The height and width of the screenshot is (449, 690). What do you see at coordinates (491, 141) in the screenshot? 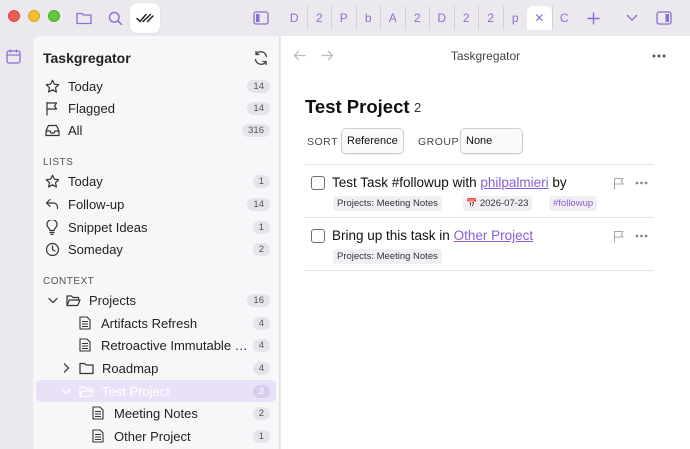
I see `group-select: None` at bounding box center [491, 141].